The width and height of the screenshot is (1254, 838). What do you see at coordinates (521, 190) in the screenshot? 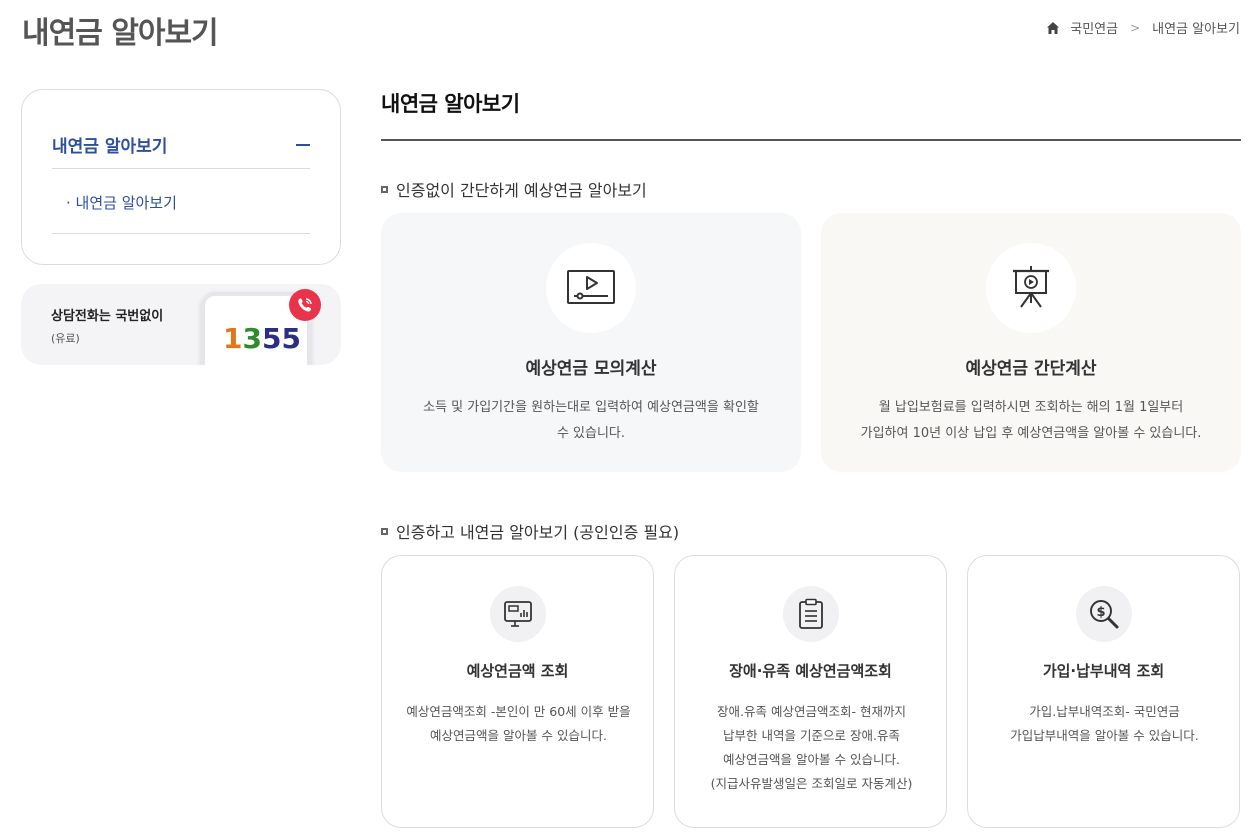
I see `section-title-text: 인증없이 간단하게 예상연금 알아보기` at bounding box center [521, 190].